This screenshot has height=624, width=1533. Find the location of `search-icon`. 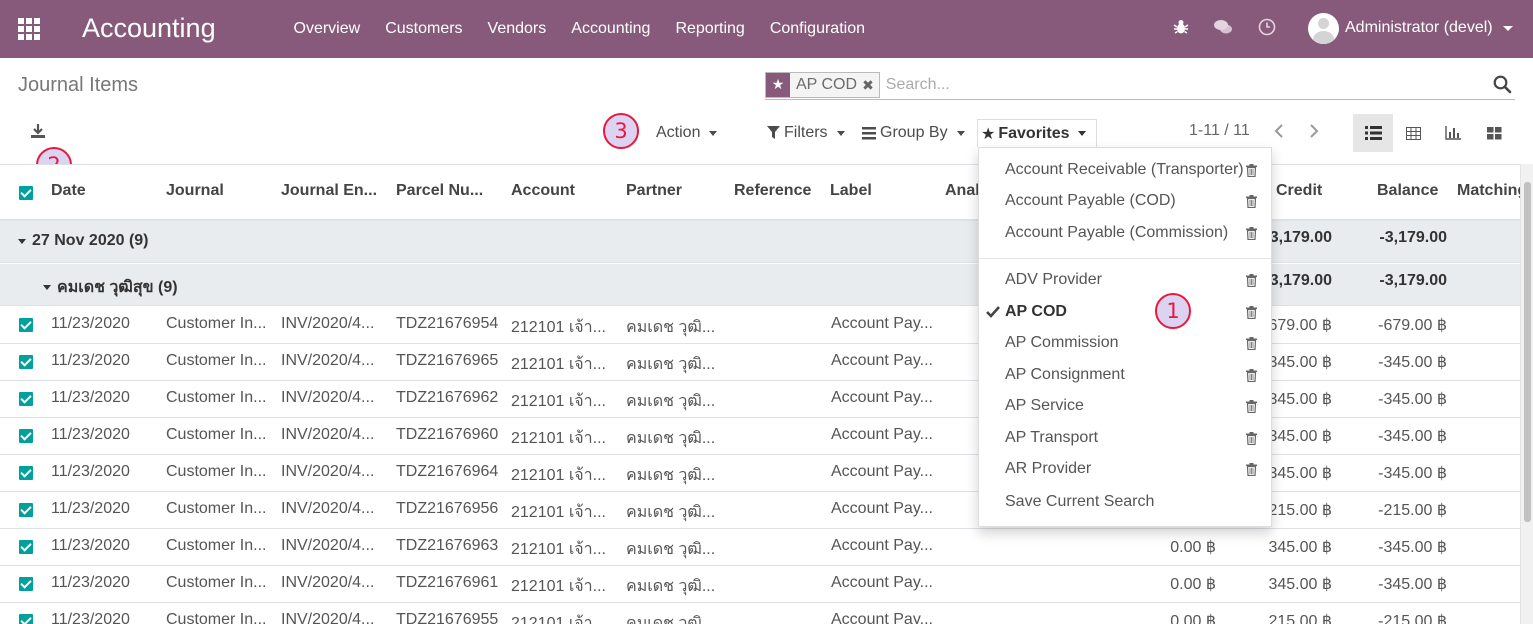

search-icon is located at coordinates (1502, 85).